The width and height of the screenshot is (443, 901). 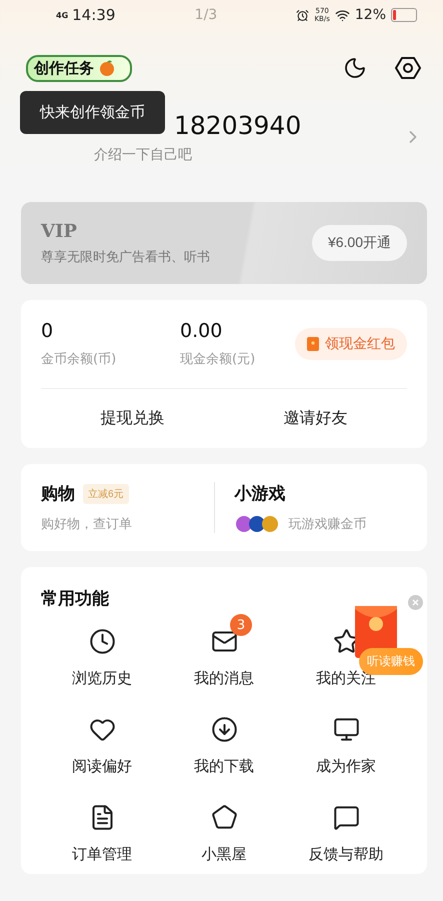 I want to click on function-item: 反馈与帮助, so click(x=346, y=827).